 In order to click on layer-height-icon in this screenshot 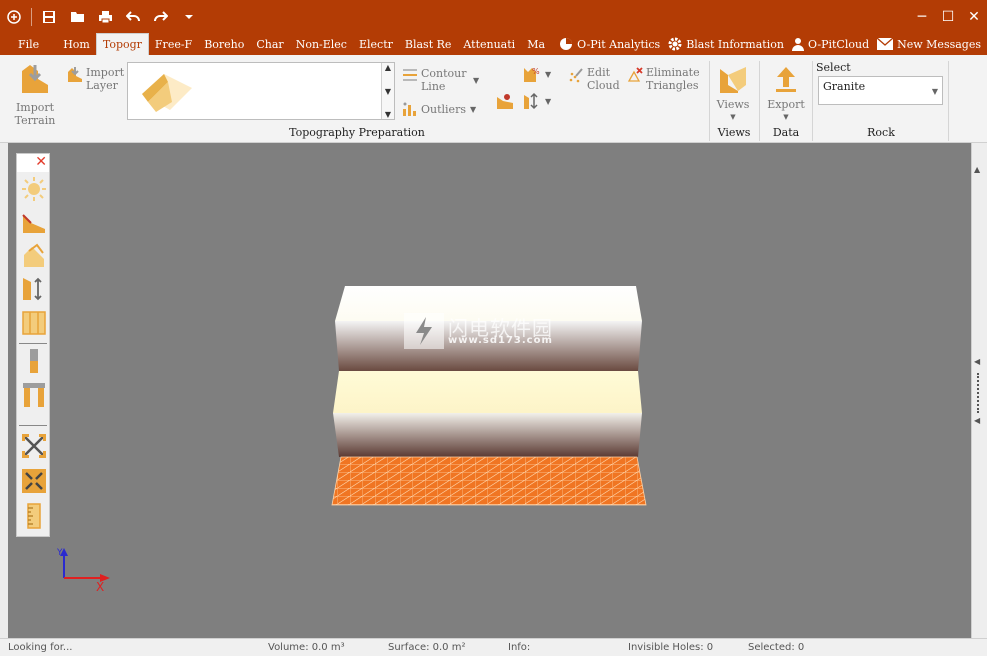, I will do `click(34, 289)`.